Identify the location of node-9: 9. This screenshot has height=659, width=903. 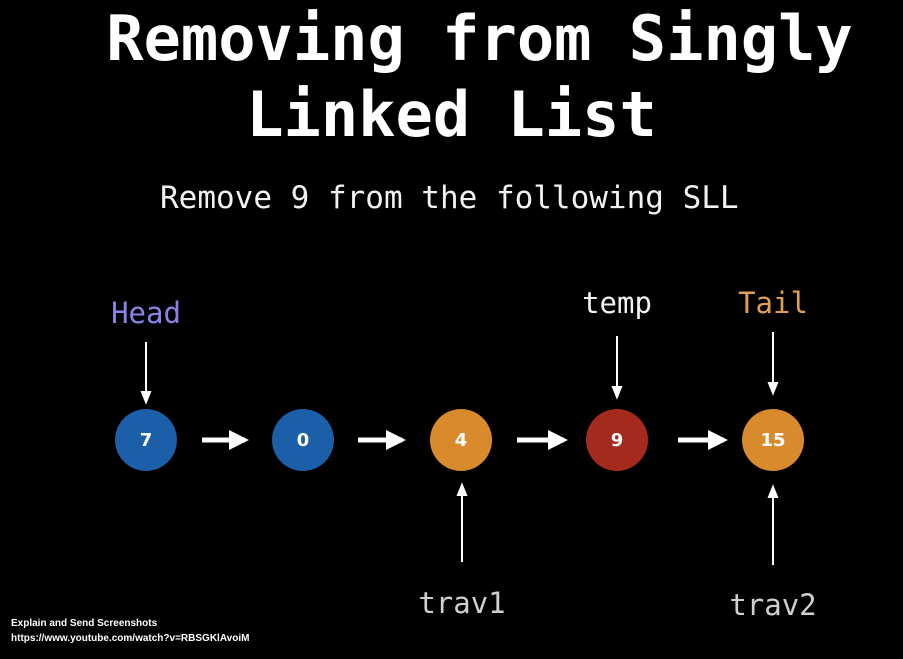
(617, 440).